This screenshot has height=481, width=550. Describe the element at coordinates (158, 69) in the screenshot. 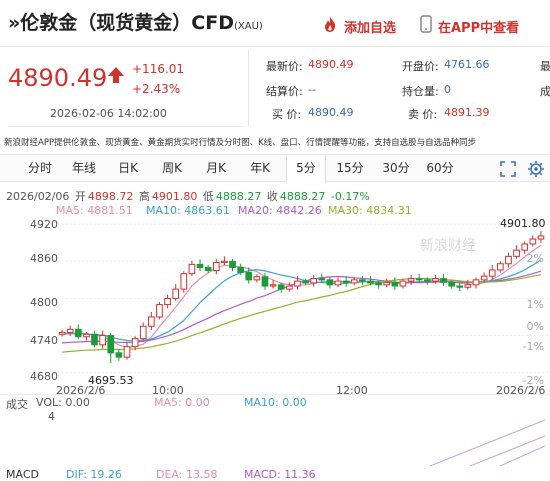

I see `price-change: +116.01` at that location.